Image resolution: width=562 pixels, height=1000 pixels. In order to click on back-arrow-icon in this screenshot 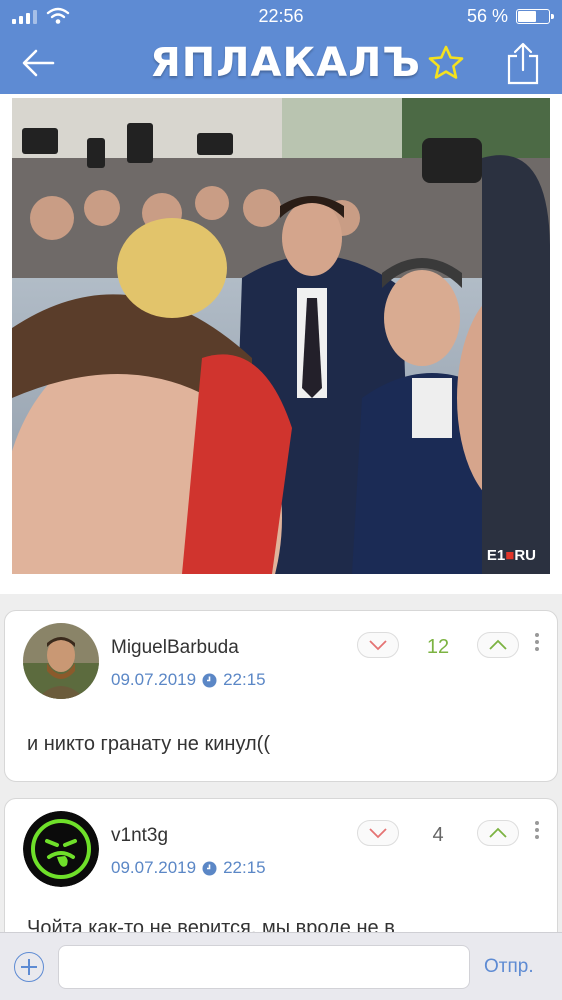, I will do `click(38, 63)`.